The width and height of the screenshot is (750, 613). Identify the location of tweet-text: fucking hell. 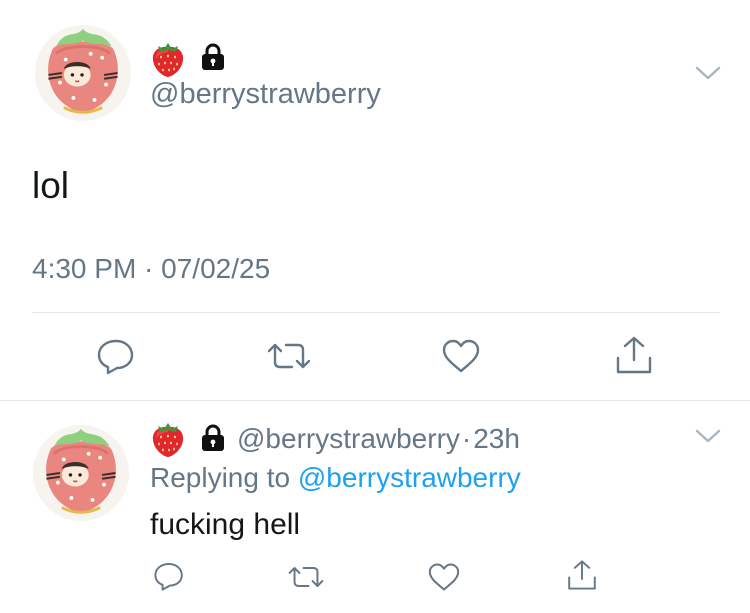
(225, 524).